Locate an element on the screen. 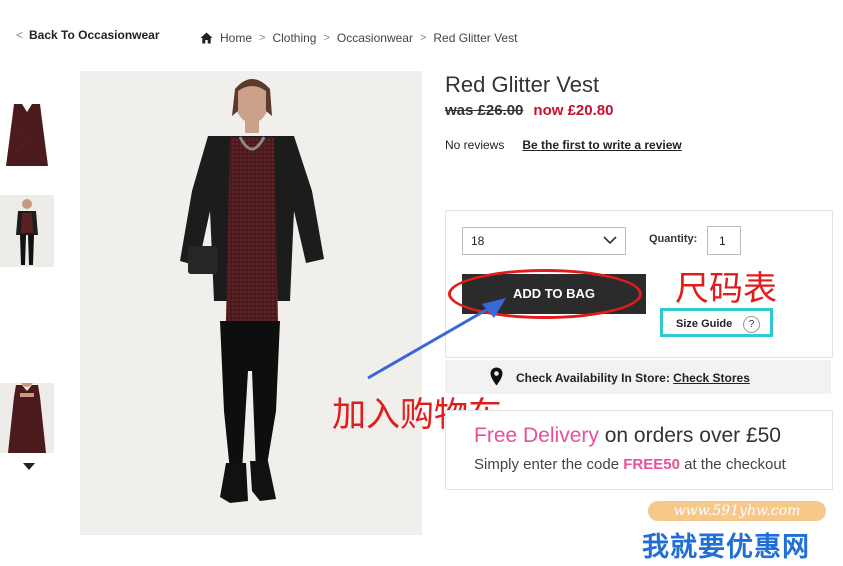 This screenshot has width=843, height=566. reviews-row: No reviews Be the first to write a review is located at coordinates (563, 145).